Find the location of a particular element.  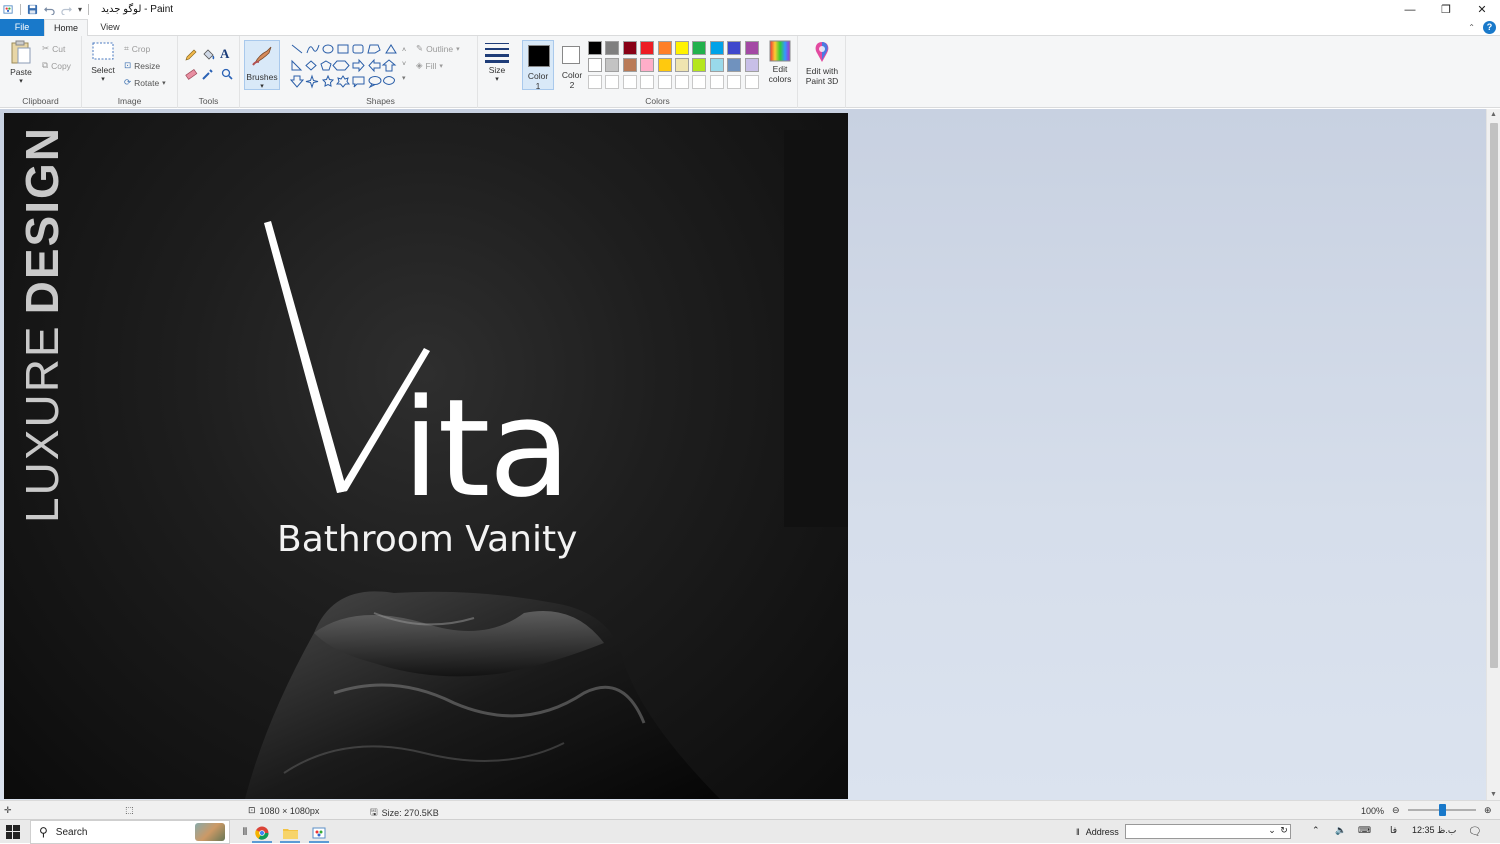

ribbon-tabs: File Home View ⌃ ? is located at coordinates (750, 28).